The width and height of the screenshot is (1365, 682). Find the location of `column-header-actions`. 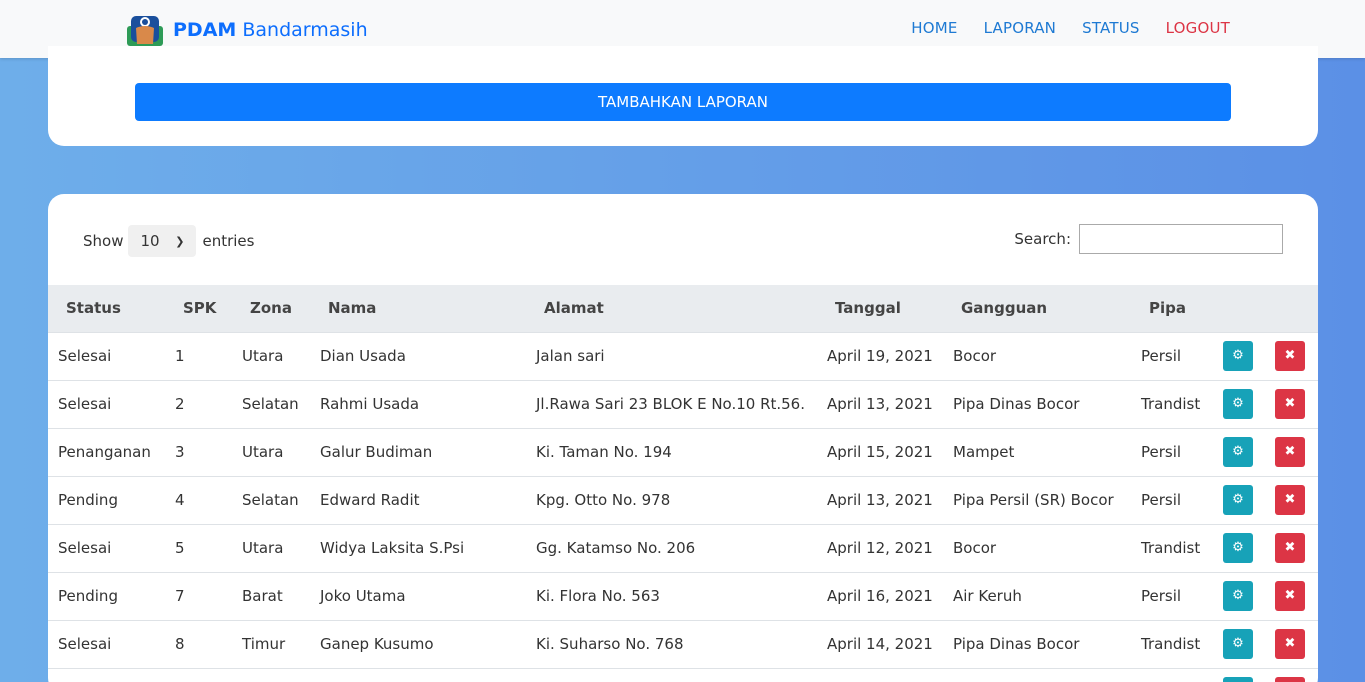

column-header-actions is located at coordinates (1239, 308).